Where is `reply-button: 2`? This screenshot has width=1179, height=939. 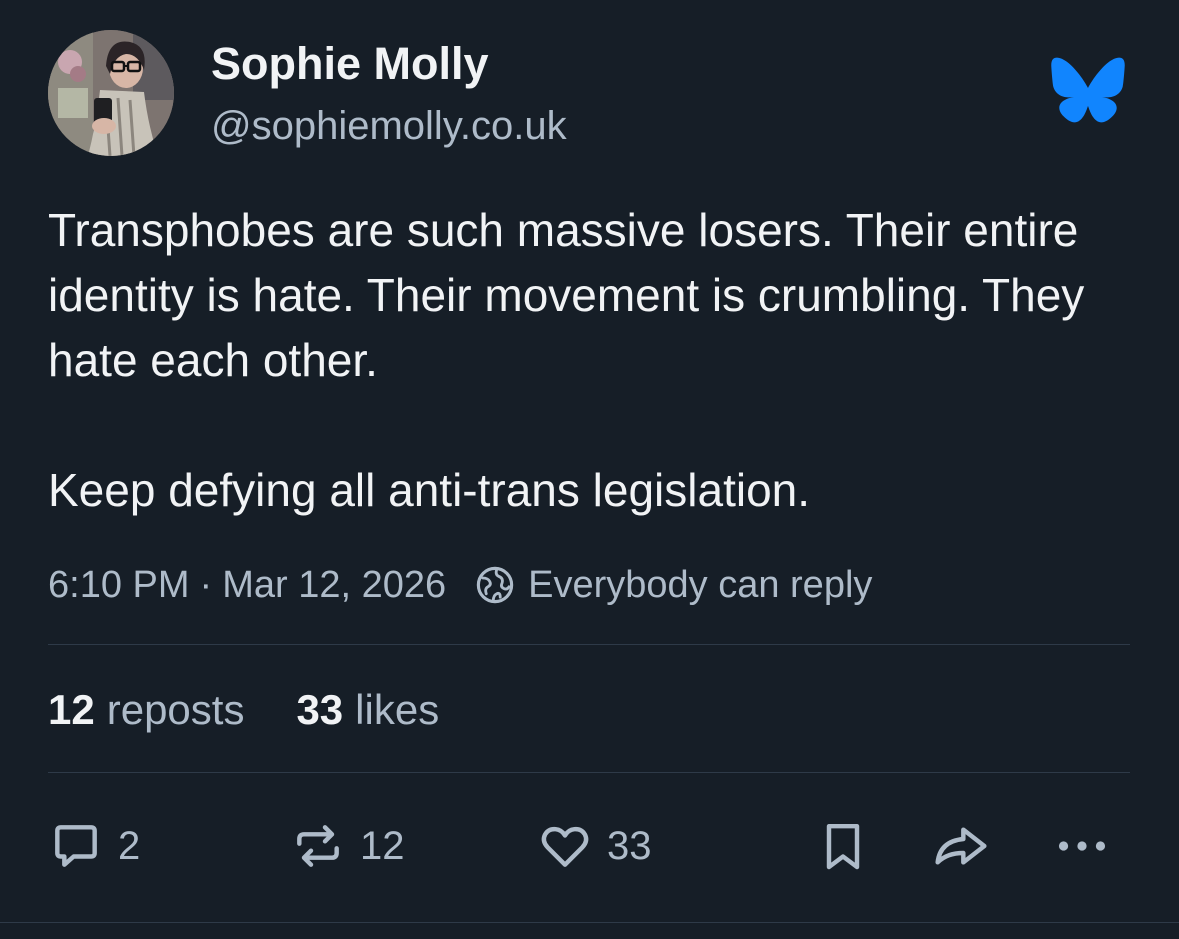 reply-button: 2 is located at coordinates (94, 846).